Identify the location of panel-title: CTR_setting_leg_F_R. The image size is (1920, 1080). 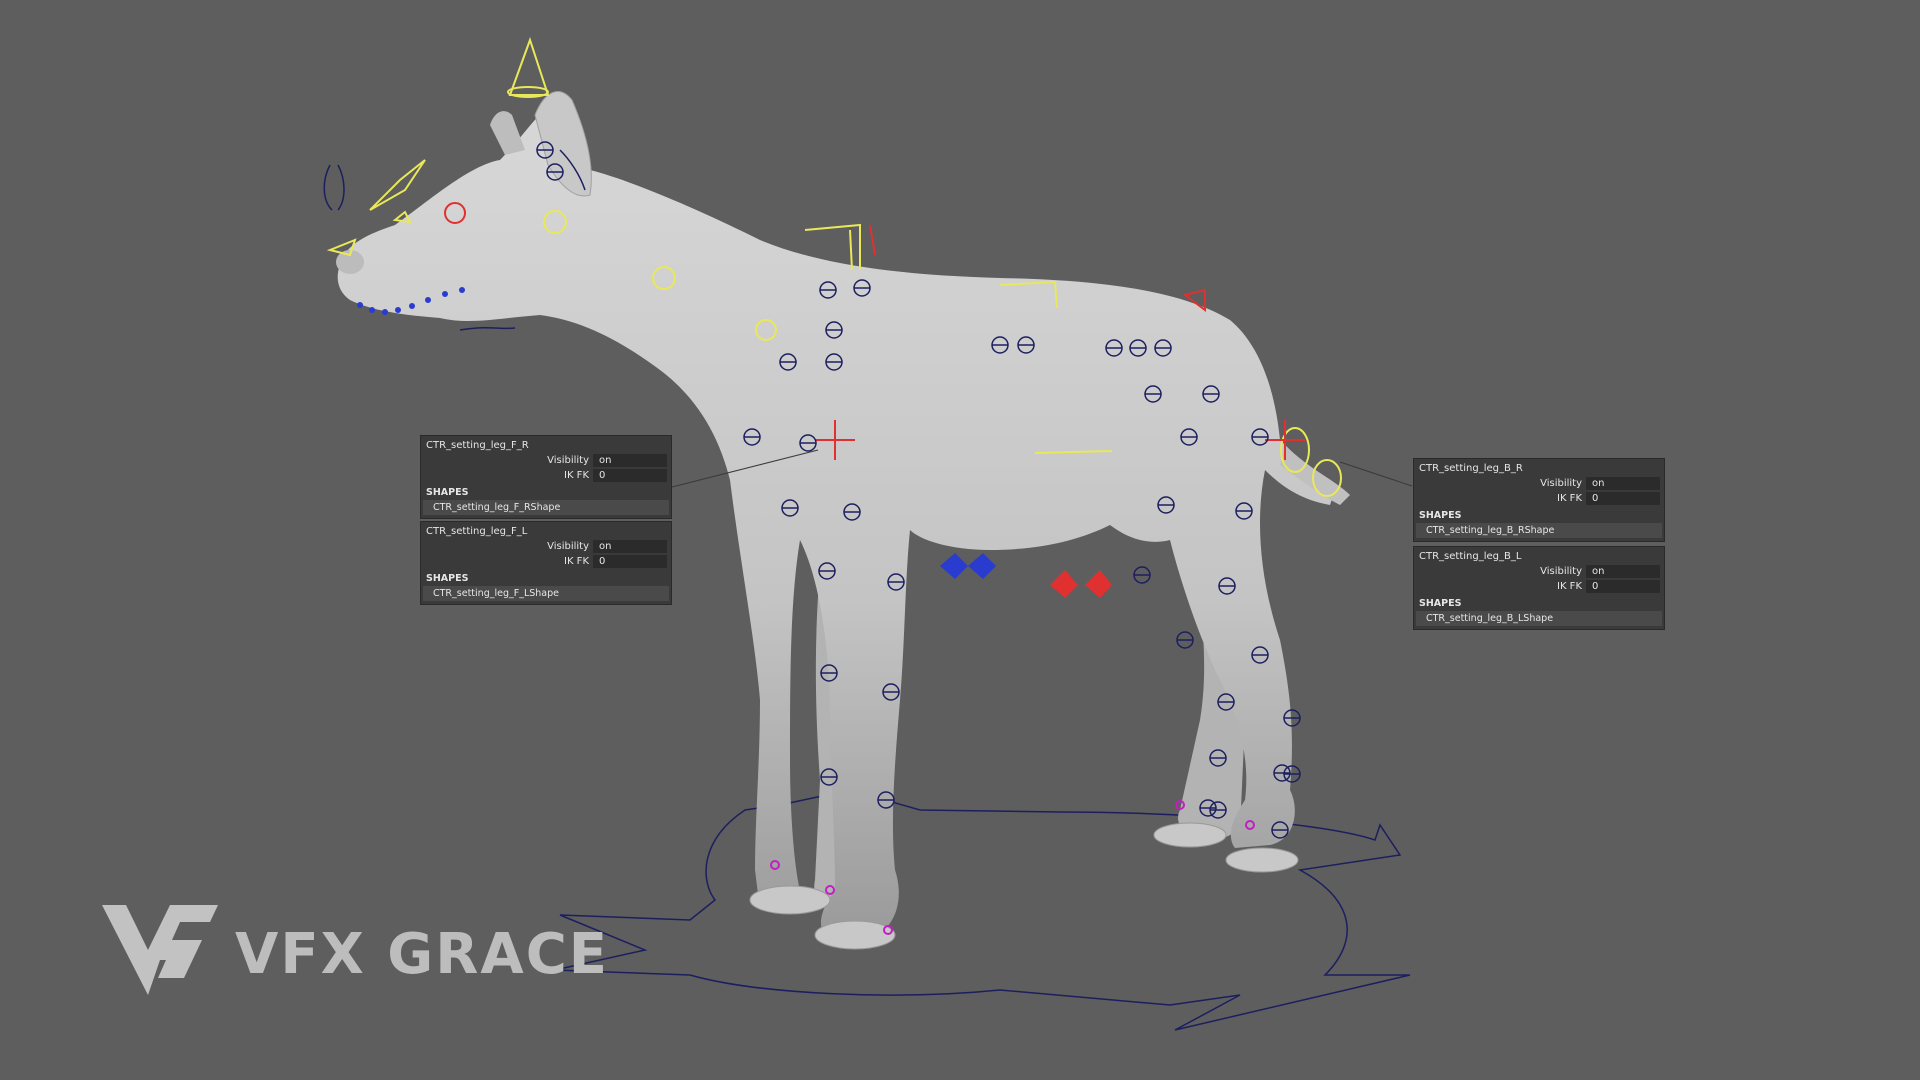
(477, 445).